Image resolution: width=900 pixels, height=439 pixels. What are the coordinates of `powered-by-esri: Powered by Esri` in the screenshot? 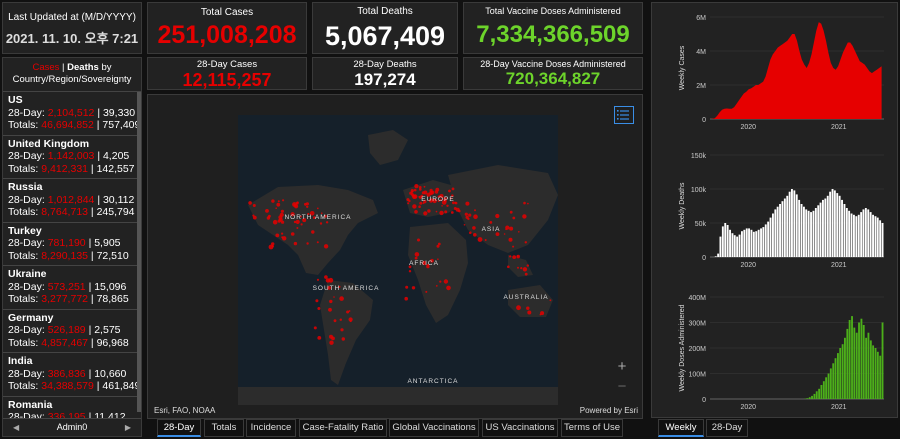 It's located at (609, 410).